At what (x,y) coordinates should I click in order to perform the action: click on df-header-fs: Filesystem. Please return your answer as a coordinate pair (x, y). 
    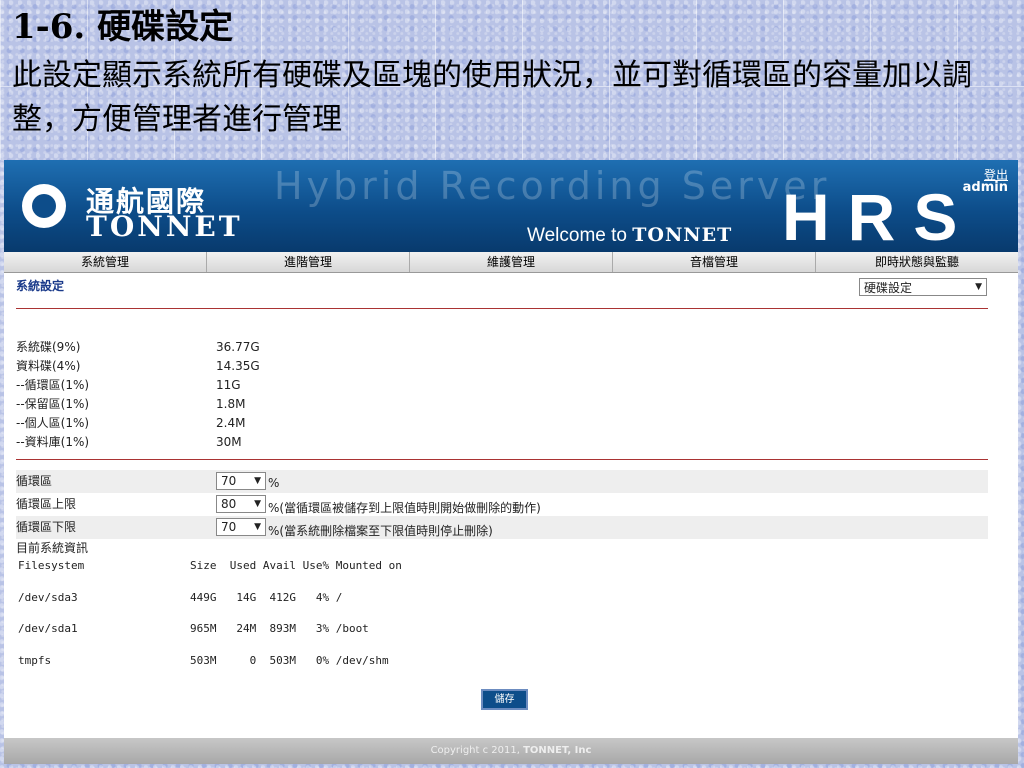
    Looking at the image, I should click on (51, 565).